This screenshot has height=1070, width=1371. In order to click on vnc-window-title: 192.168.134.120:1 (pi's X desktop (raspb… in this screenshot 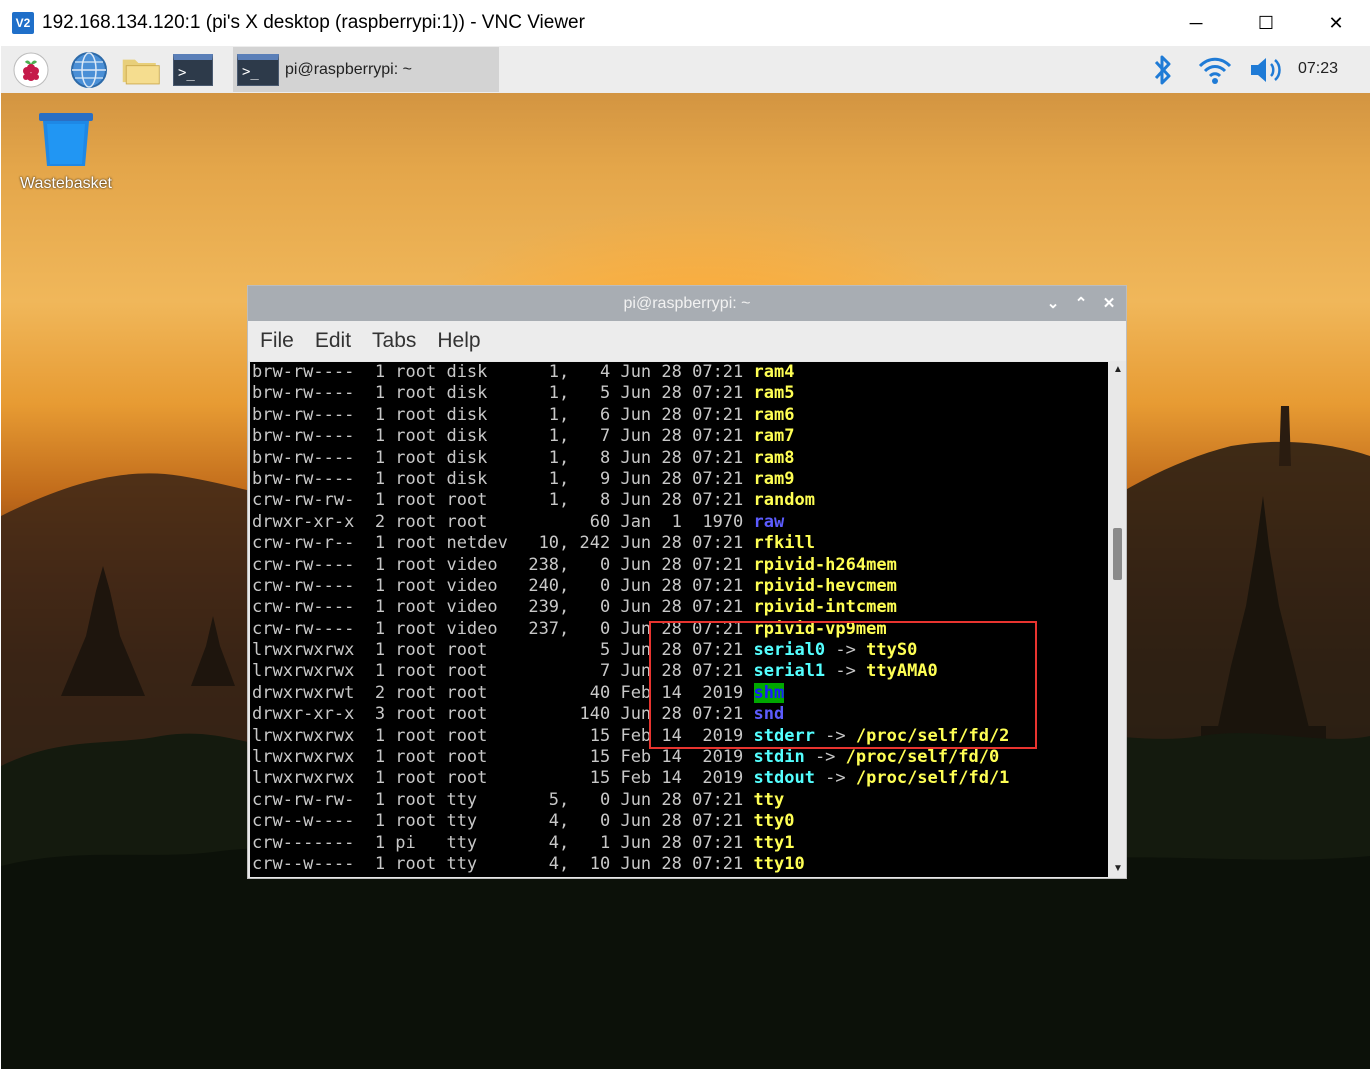, I will do `click(313, 22)`.